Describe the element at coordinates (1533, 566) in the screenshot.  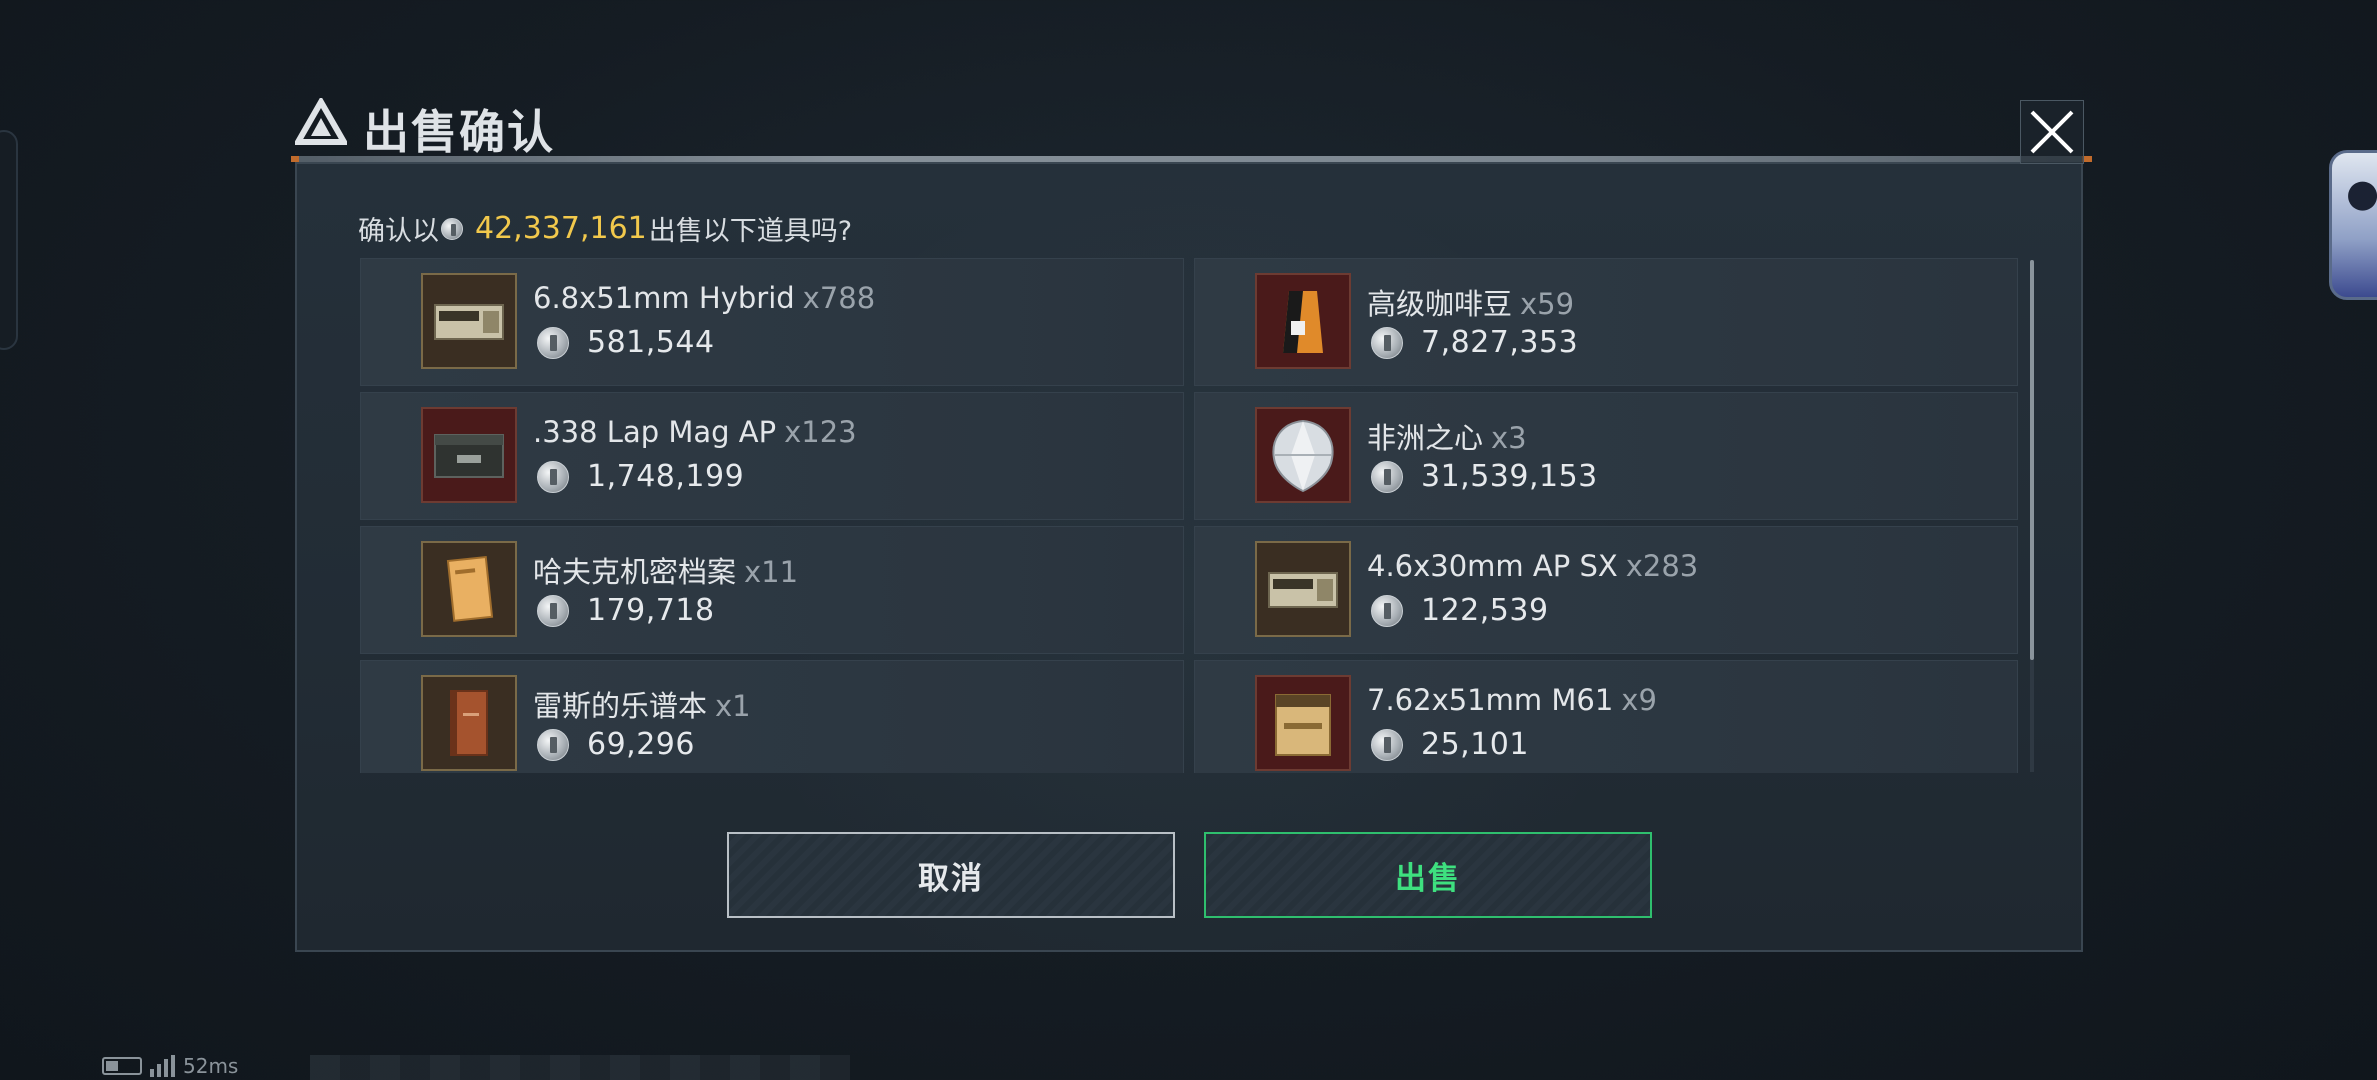
I see `item-name: 4.6x30mm AP SX x283` at that location.